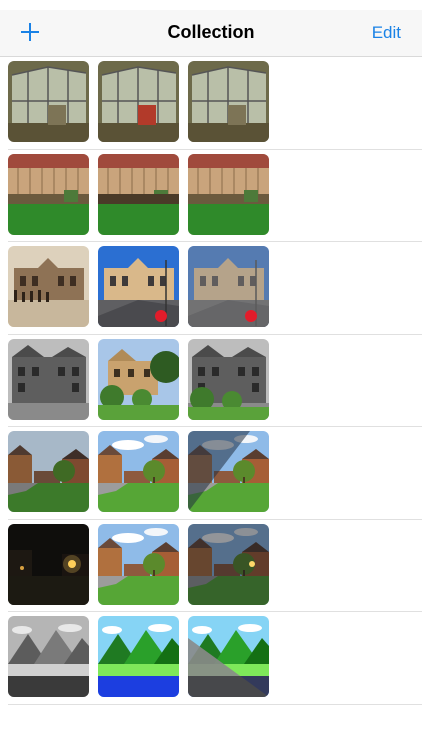 This screenshot has height=750, width=422. I want to click on page-title: Collection, so click(211, 32).